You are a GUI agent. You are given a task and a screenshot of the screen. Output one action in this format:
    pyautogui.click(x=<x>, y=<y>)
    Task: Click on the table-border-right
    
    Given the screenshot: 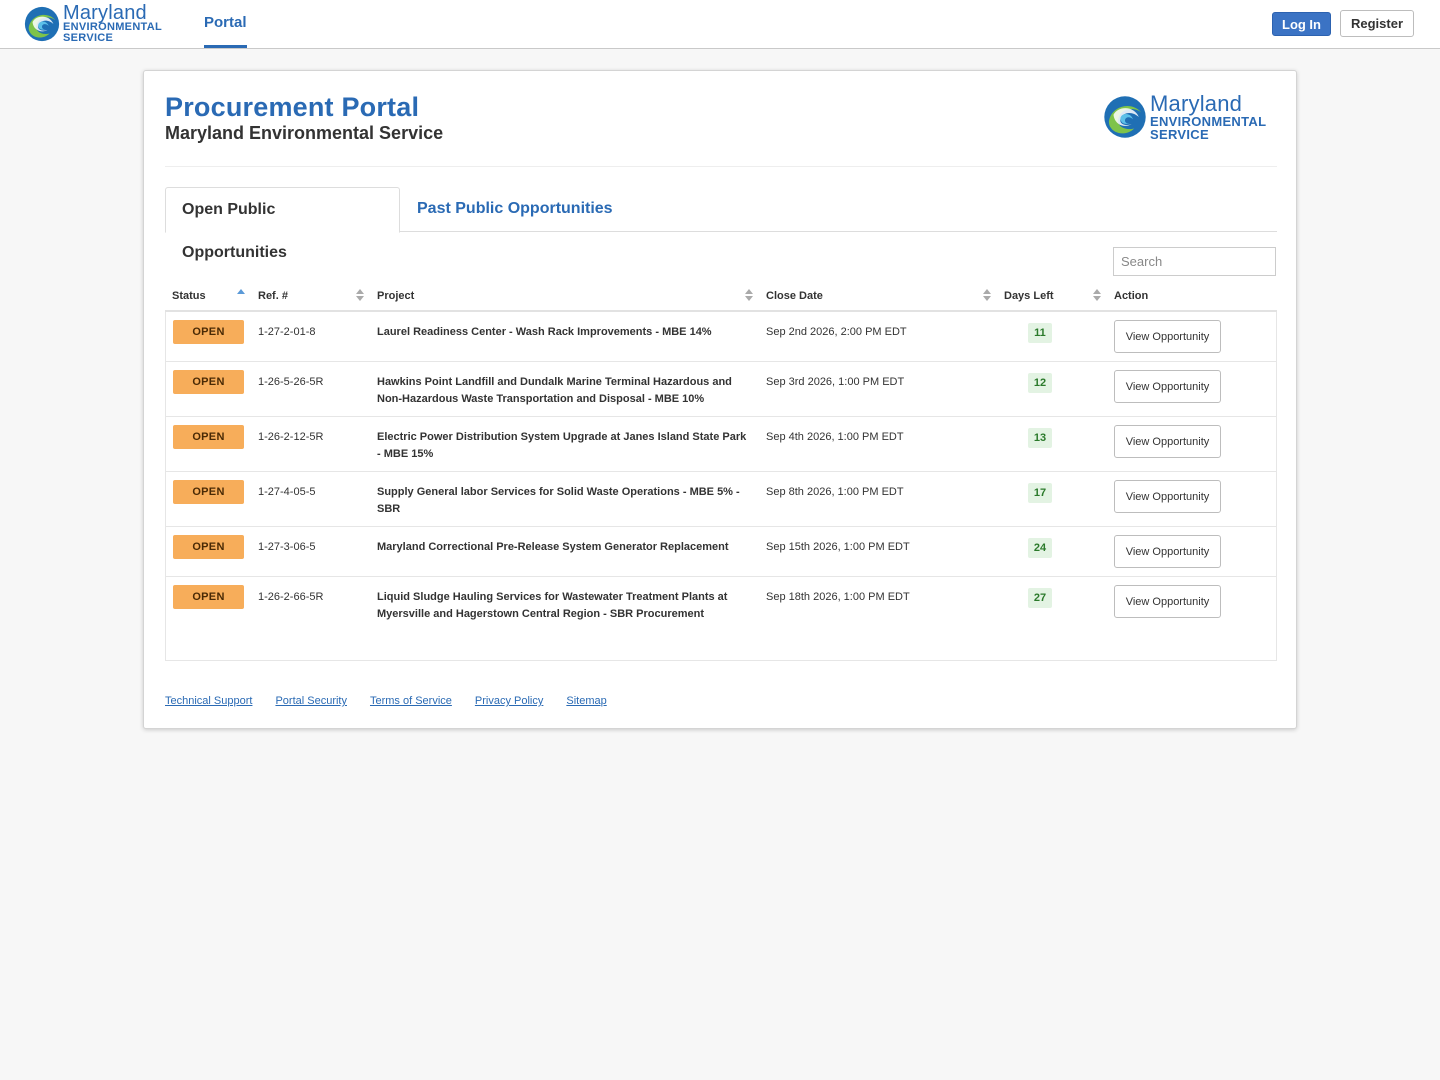 What is the action you would take?
    pyautogui.click(x=1276, y=486)
    